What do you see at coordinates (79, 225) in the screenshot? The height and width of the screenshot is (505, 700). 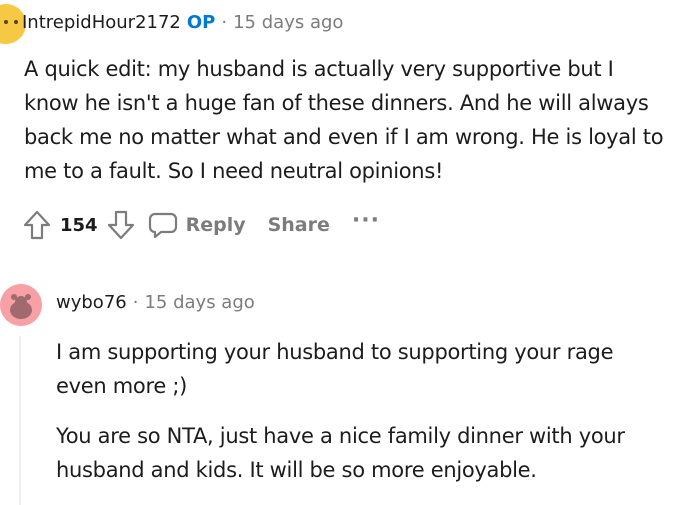 I see `vote-count: 154` at bounding box center [79, 225].